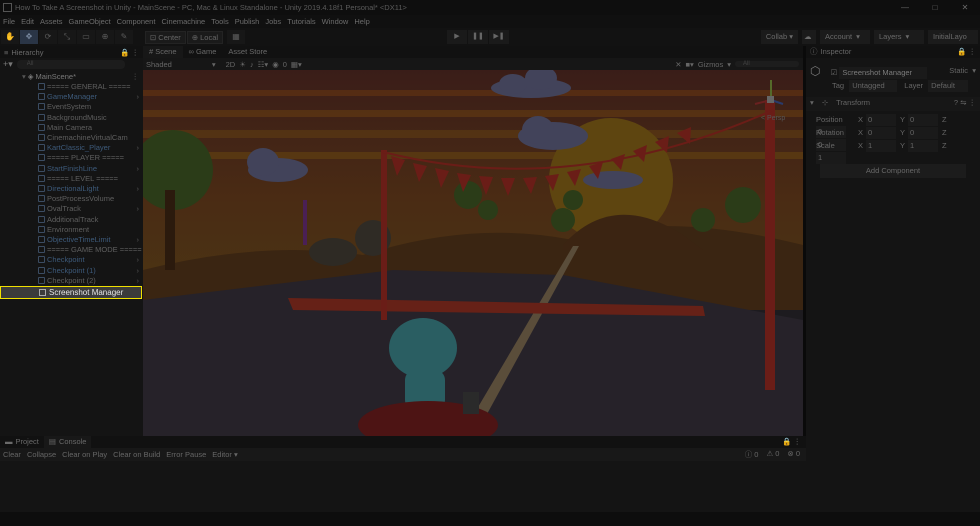 This screenshot has height=526, width=980. What do you see at coordinates (71, 97) in the screenshot?
I see `hierarchy-item: GameManager ›` at bounding box center [71, 97].